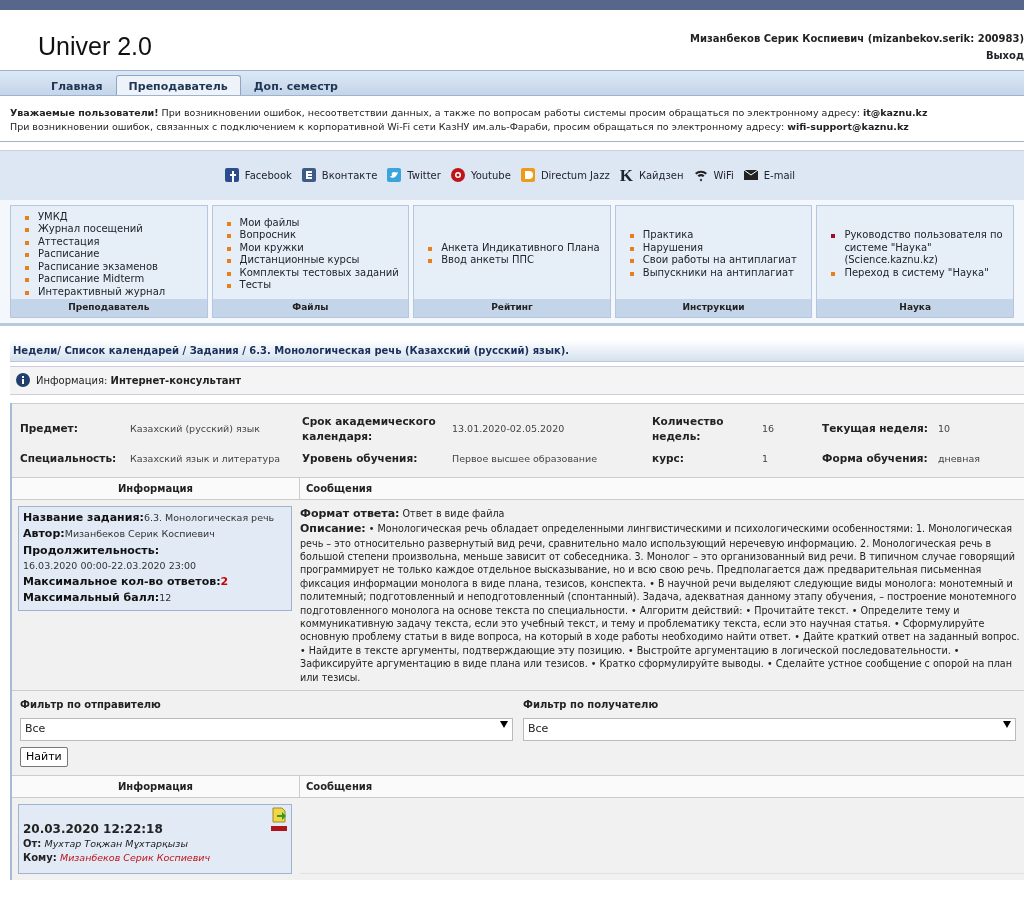  I want to click on wifi-icon, so click(700, 175).